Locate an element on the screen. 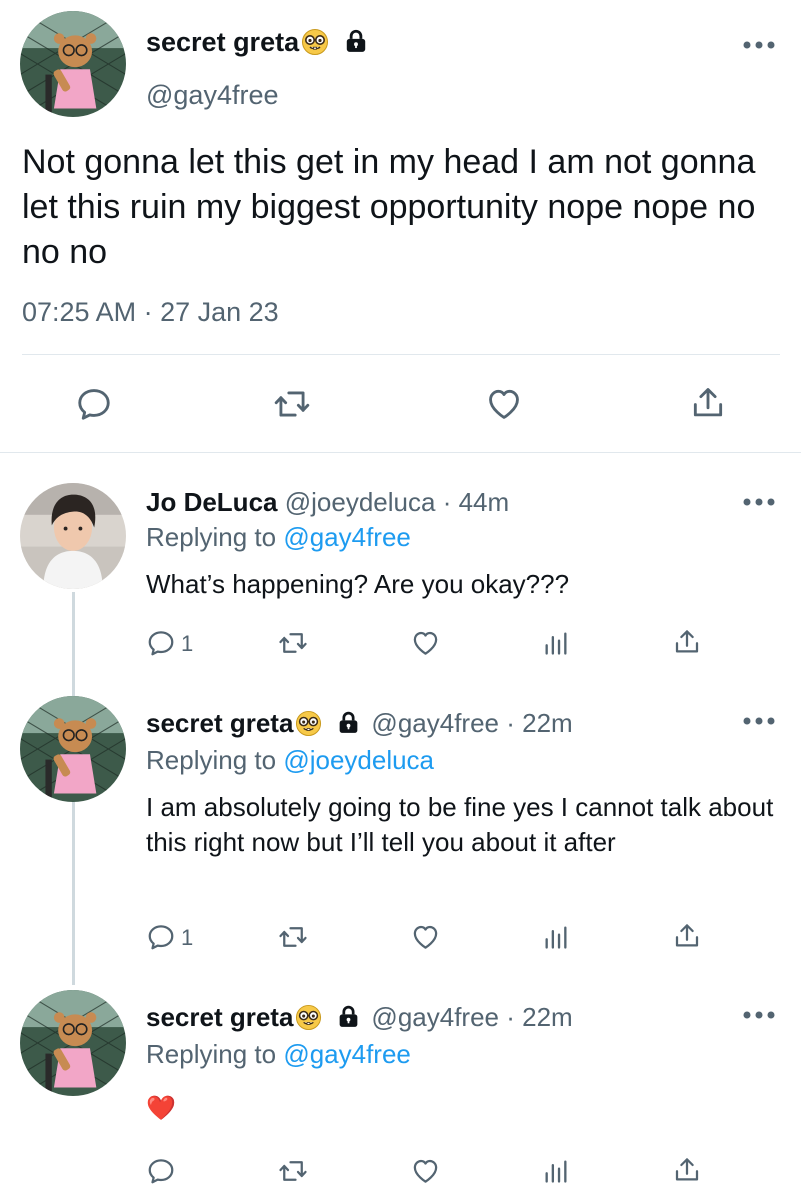 Image resolution: width=801 pixels, height=1200 pixels. replying-to-link: @joeydeluca is located at coordinates (358, 760).